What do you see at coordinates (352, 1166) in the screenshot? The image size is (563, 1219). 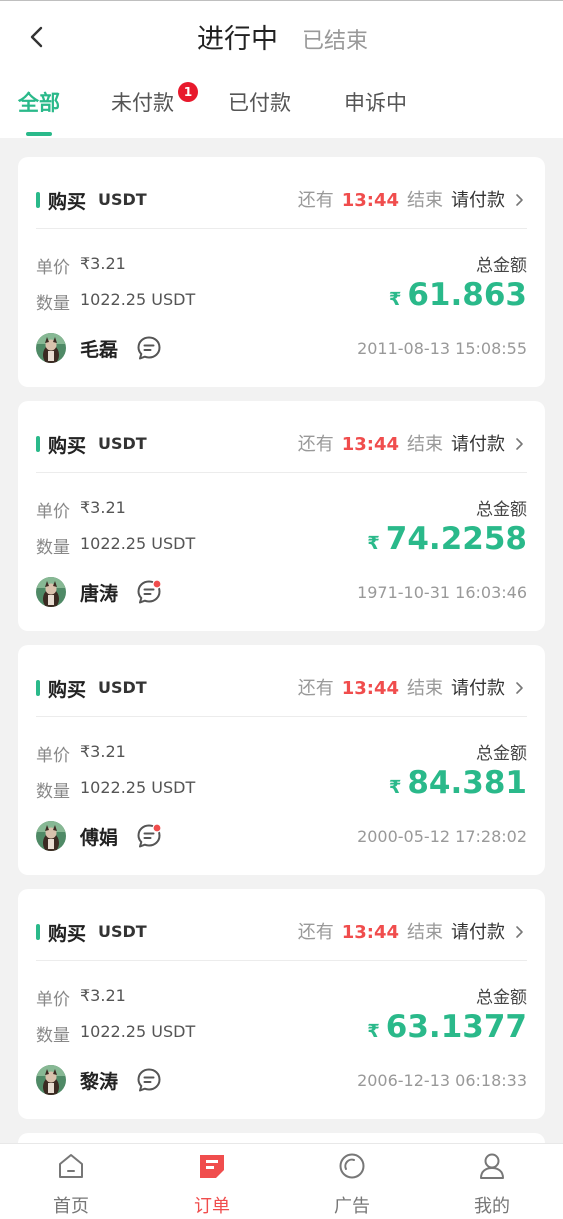 I see `ad-icon` at bounding box center [352, 1166].